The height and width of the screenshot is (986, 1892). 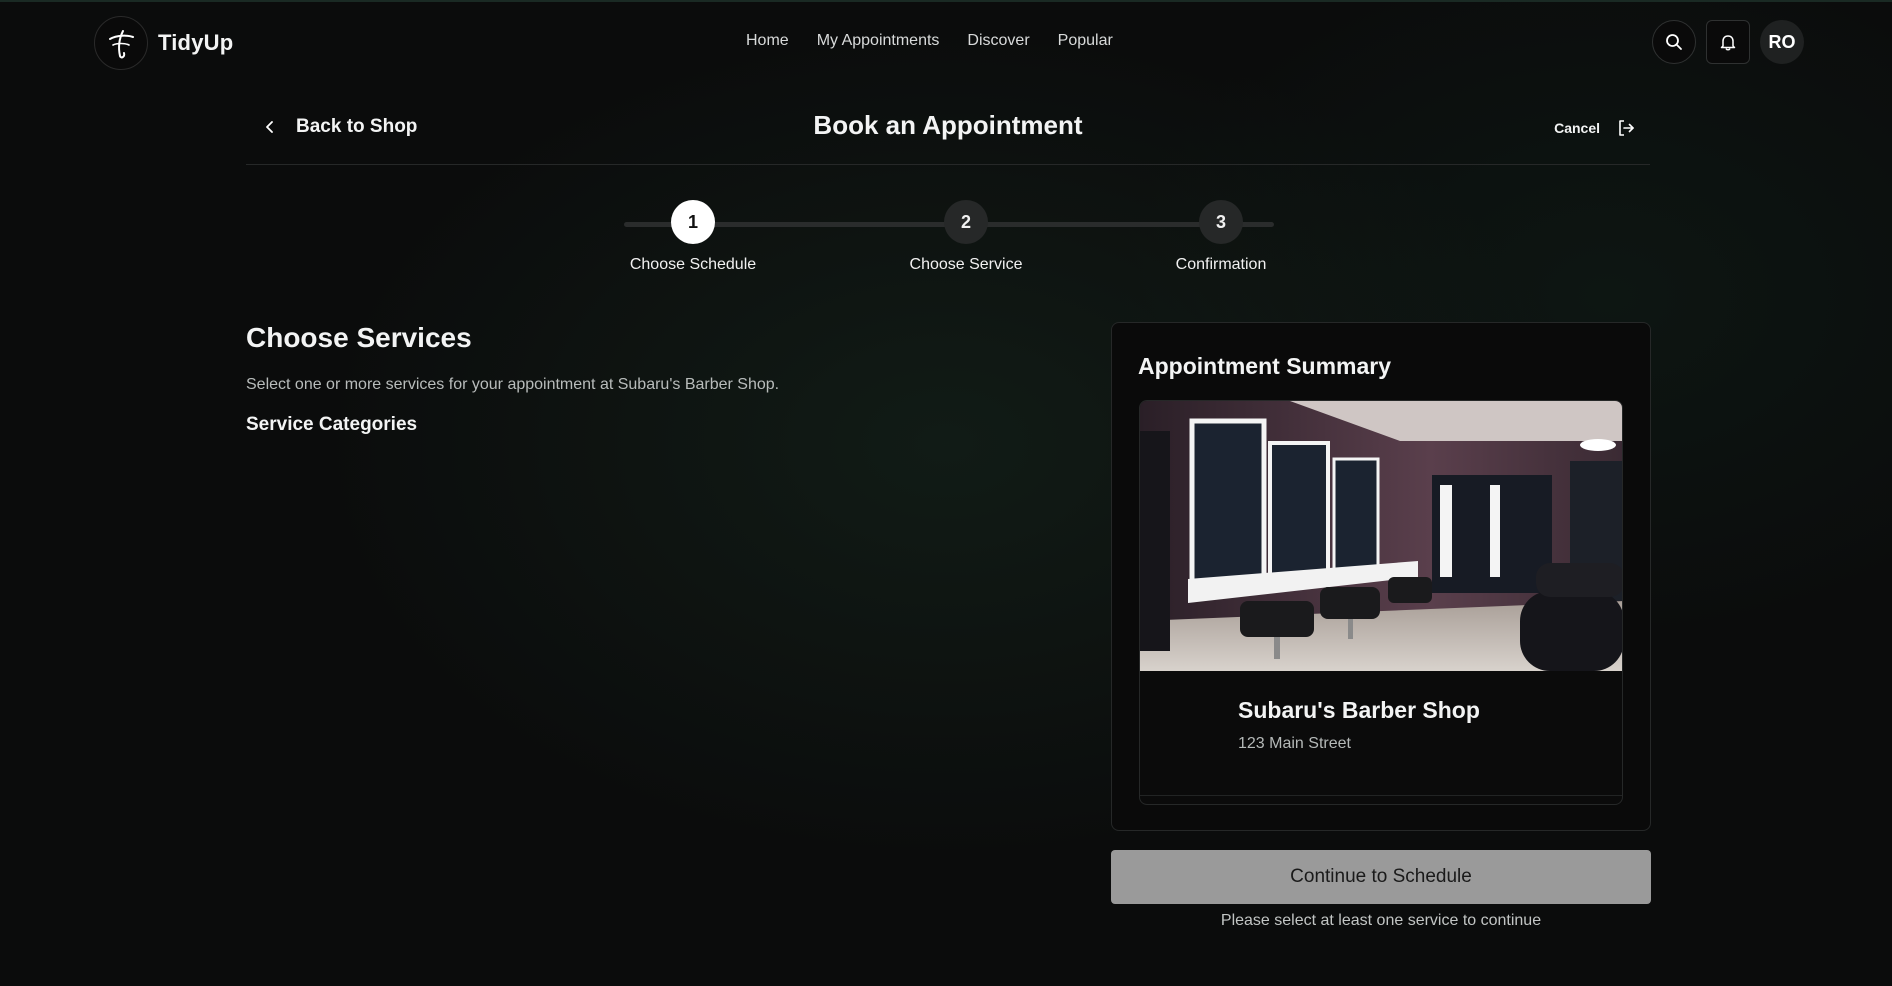 I want to click on search-button, so click(x=1674, y=42).